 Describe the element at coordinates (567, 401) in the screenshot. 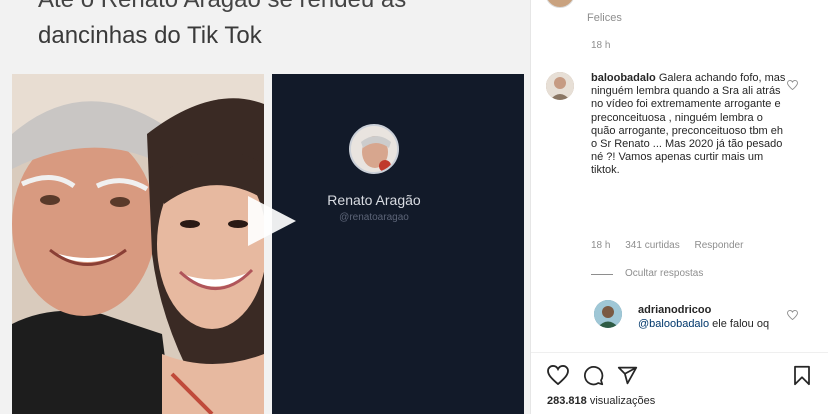

I see `views-number: 283.818` at that location.